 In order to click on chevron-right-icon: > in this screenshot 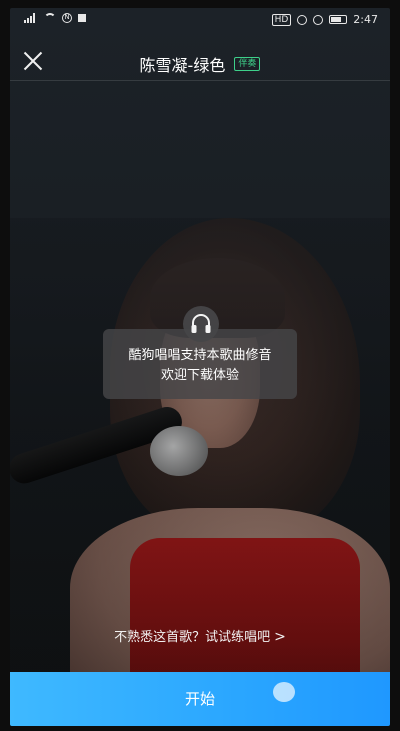, I will do `click(280, 637)`.